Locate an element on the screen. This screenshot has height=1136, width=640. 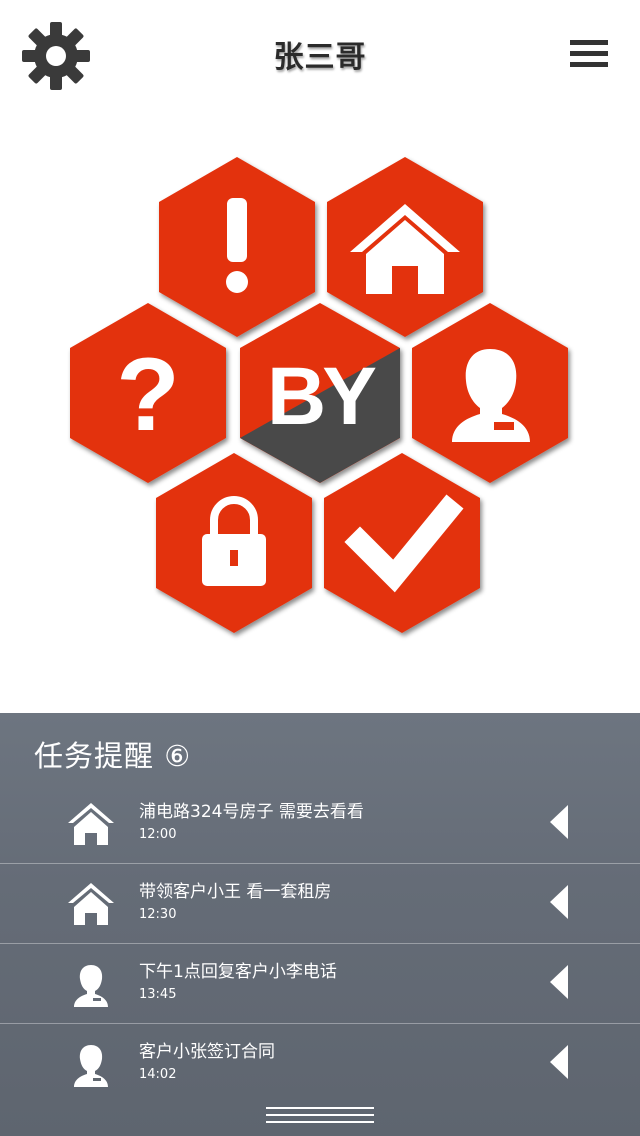
home-tile is located at coordinates (405, 247).